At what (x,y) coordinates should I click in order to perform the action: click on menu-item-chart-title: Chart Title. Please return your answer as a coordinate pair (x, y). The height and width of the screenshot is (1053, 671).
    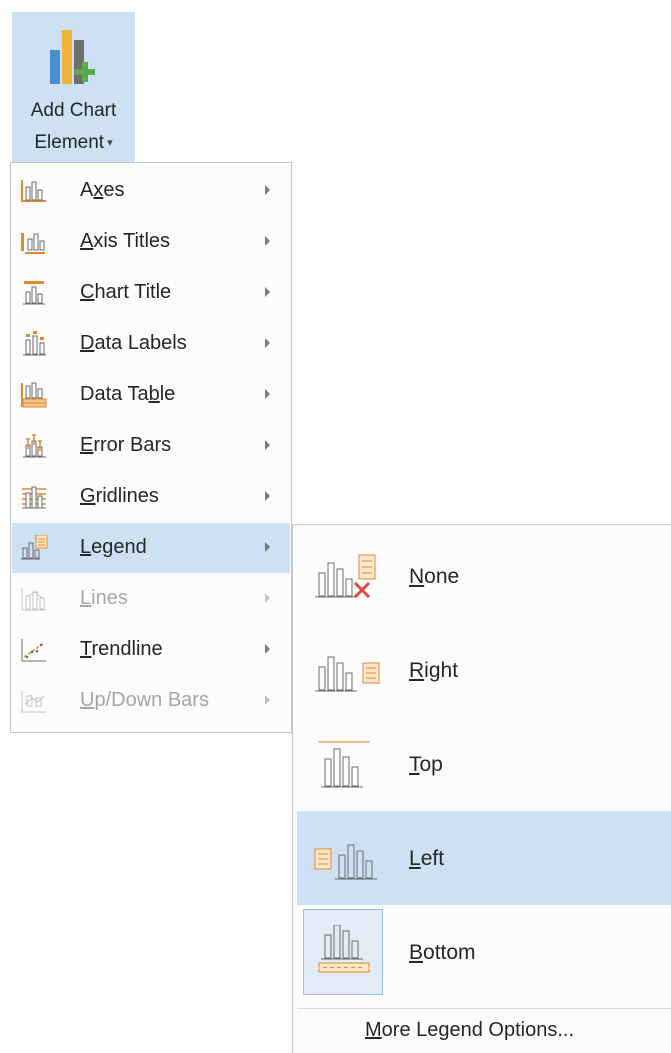
    Looking at the image, I should click on (151, 293).